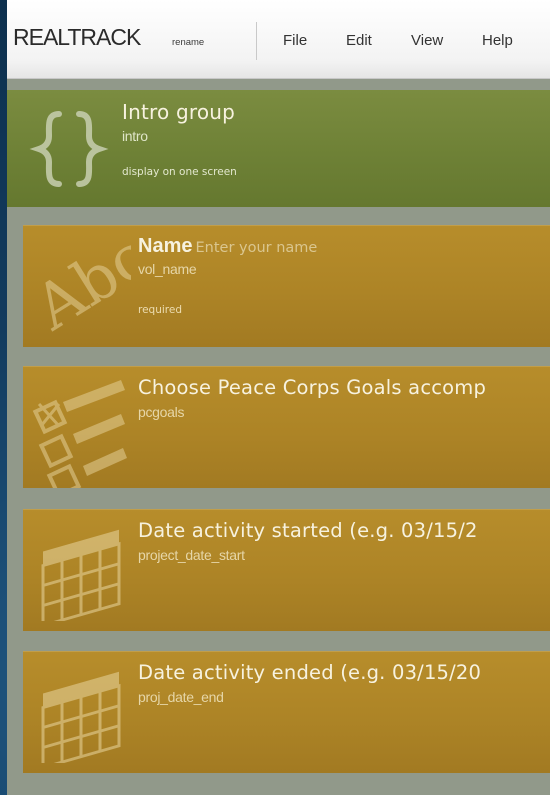  I want to click on question-var-name: project_date_start, so click(191, 555).